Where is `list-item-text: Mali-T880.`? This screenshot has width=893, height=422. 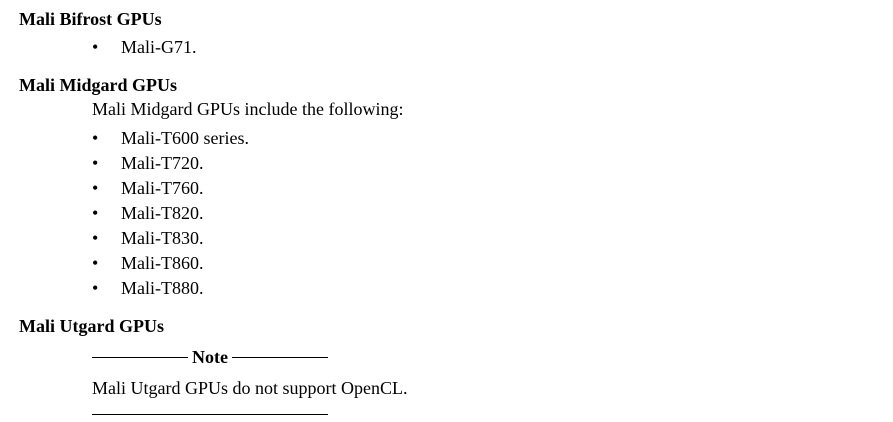
list-item-text: Mali-T880. is located at coordinates (162, 288).